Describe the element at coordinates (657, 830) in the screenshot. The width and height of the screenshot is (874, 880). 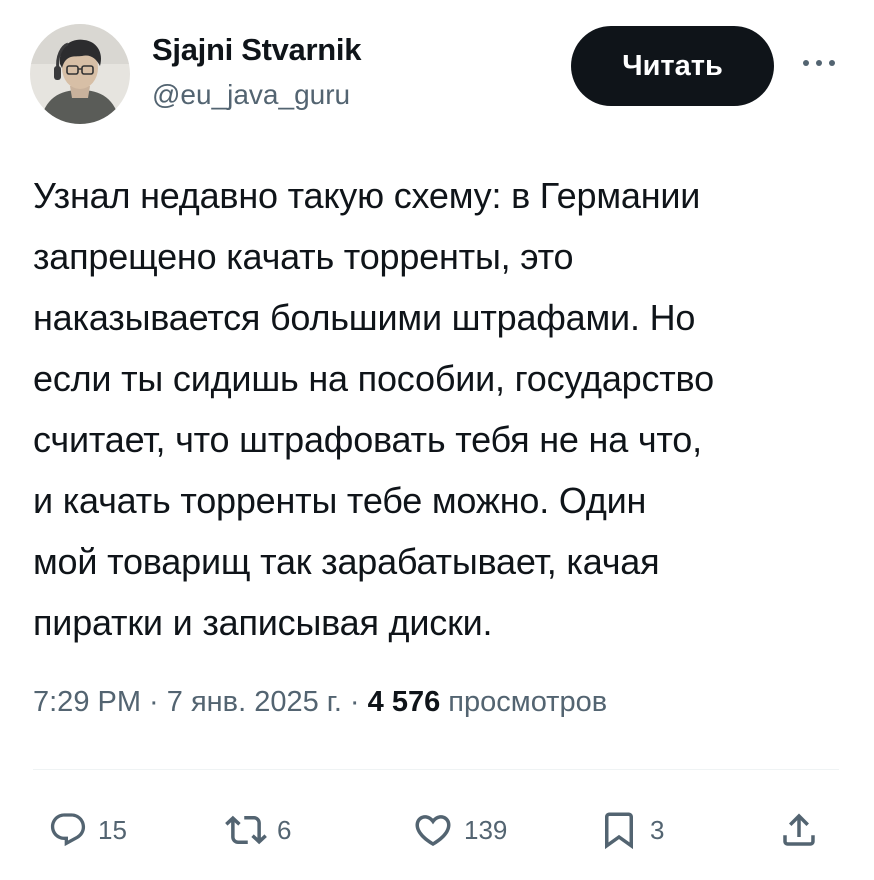
I see `bookmark-count: 3` at that location.